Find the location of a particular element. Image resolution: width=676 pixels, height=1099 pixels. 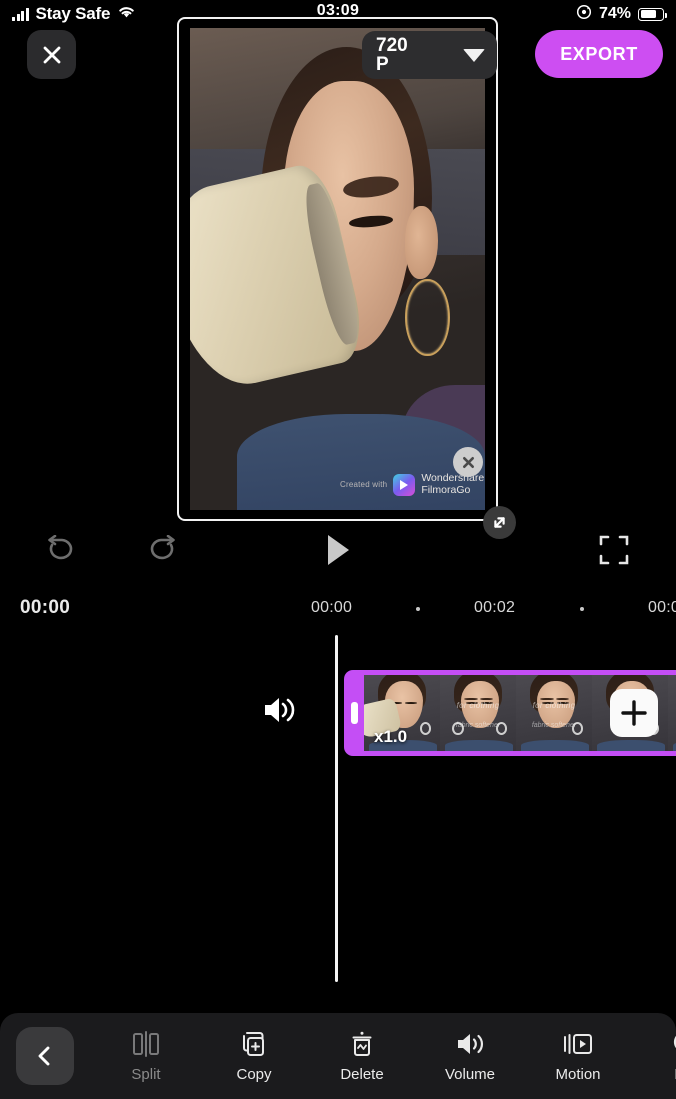

resolution-number: 720 is located at coordinates (392, 45).